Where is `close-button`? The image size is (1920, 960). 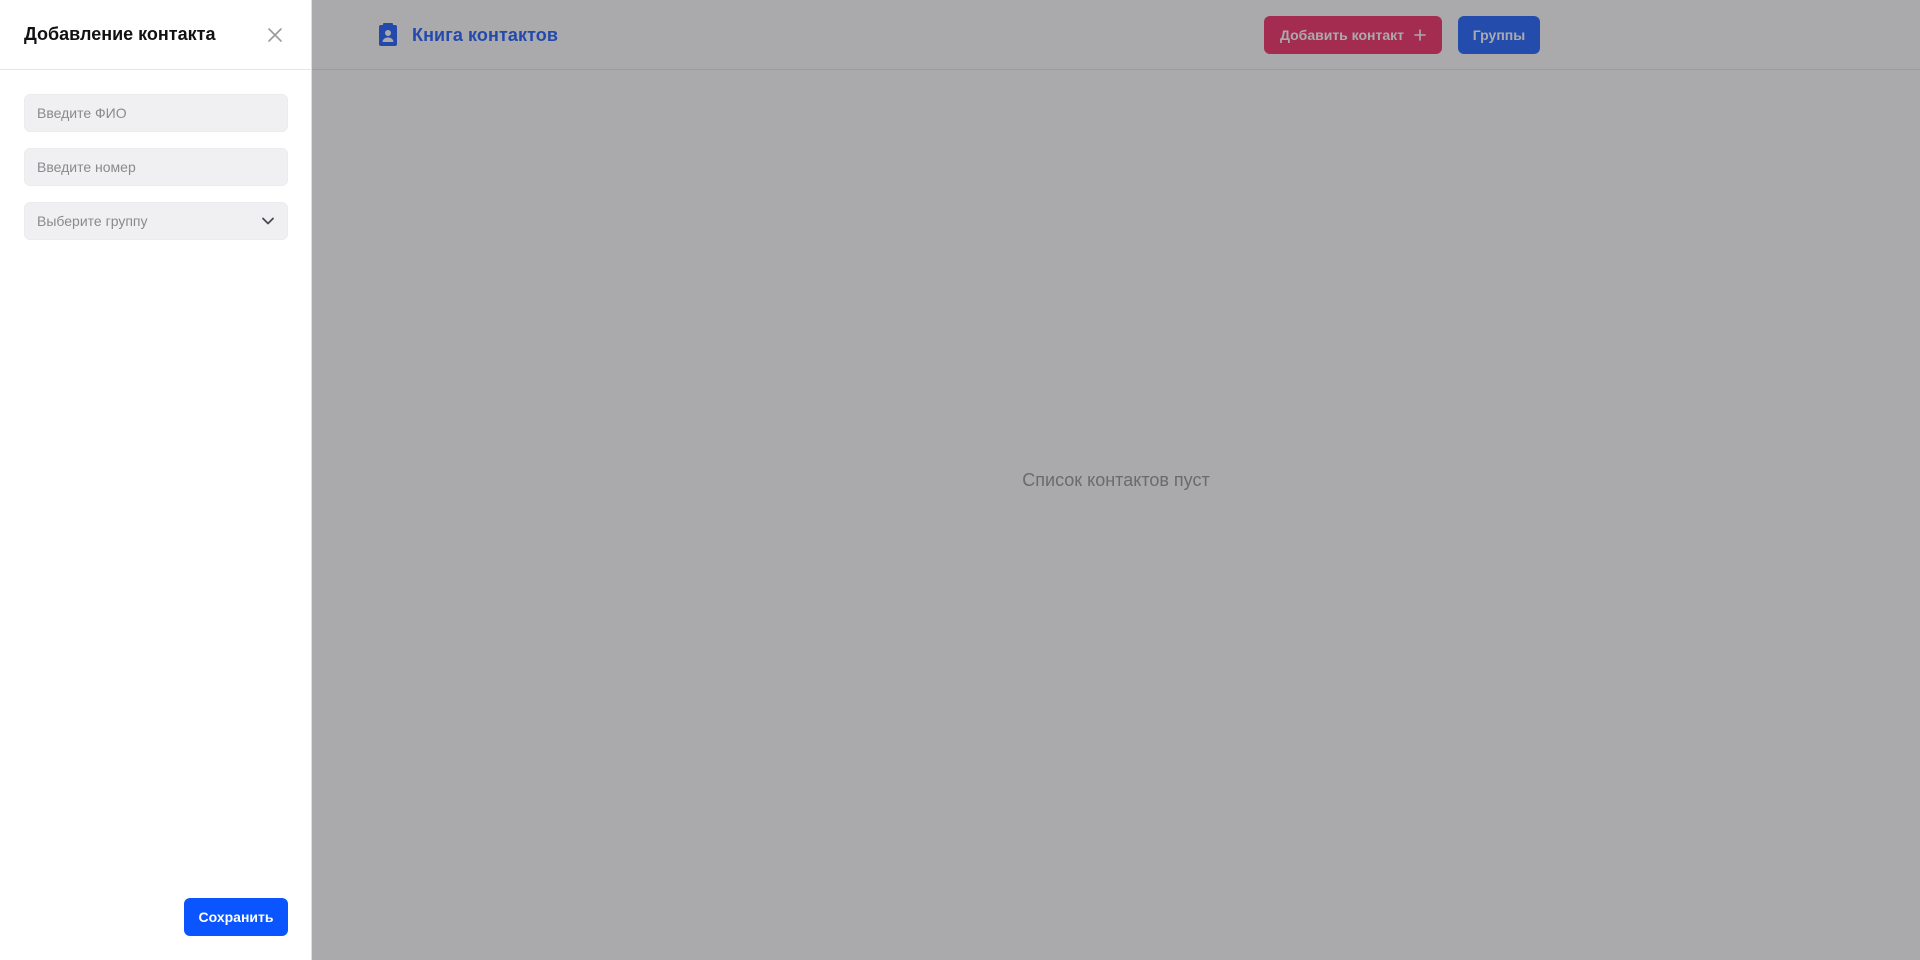
close-button is located at coordinates (275, 35).